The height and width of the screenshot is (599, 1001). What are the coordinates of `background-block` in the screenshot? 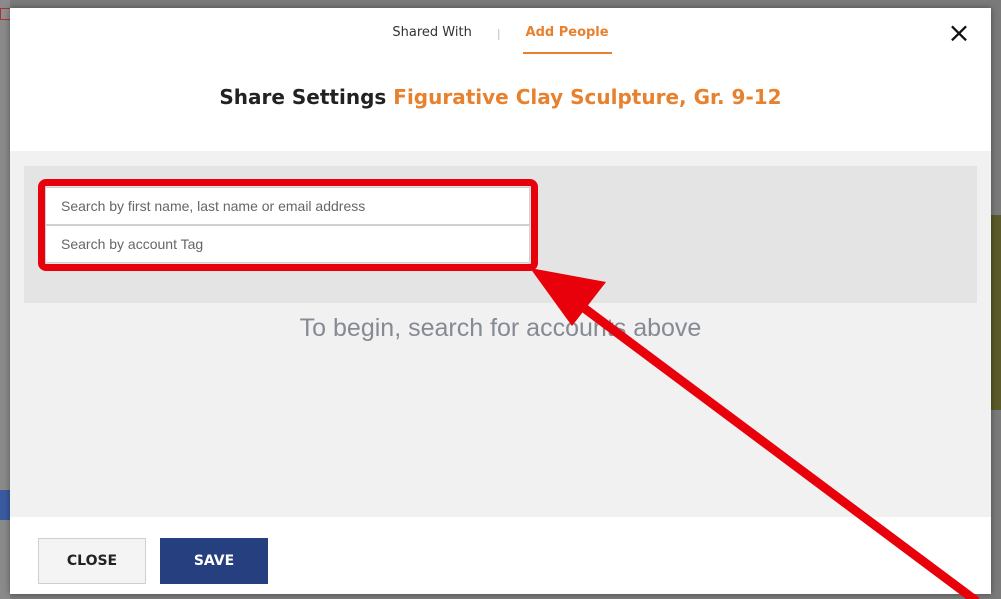 It's located at (5, 505).